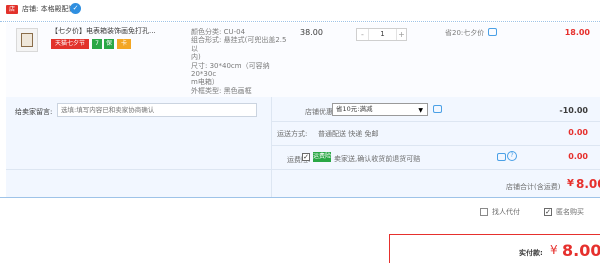 This screenshot has height=263, width=600. I want to click on quantity-stepper: - 1 +, so click(381, 34).